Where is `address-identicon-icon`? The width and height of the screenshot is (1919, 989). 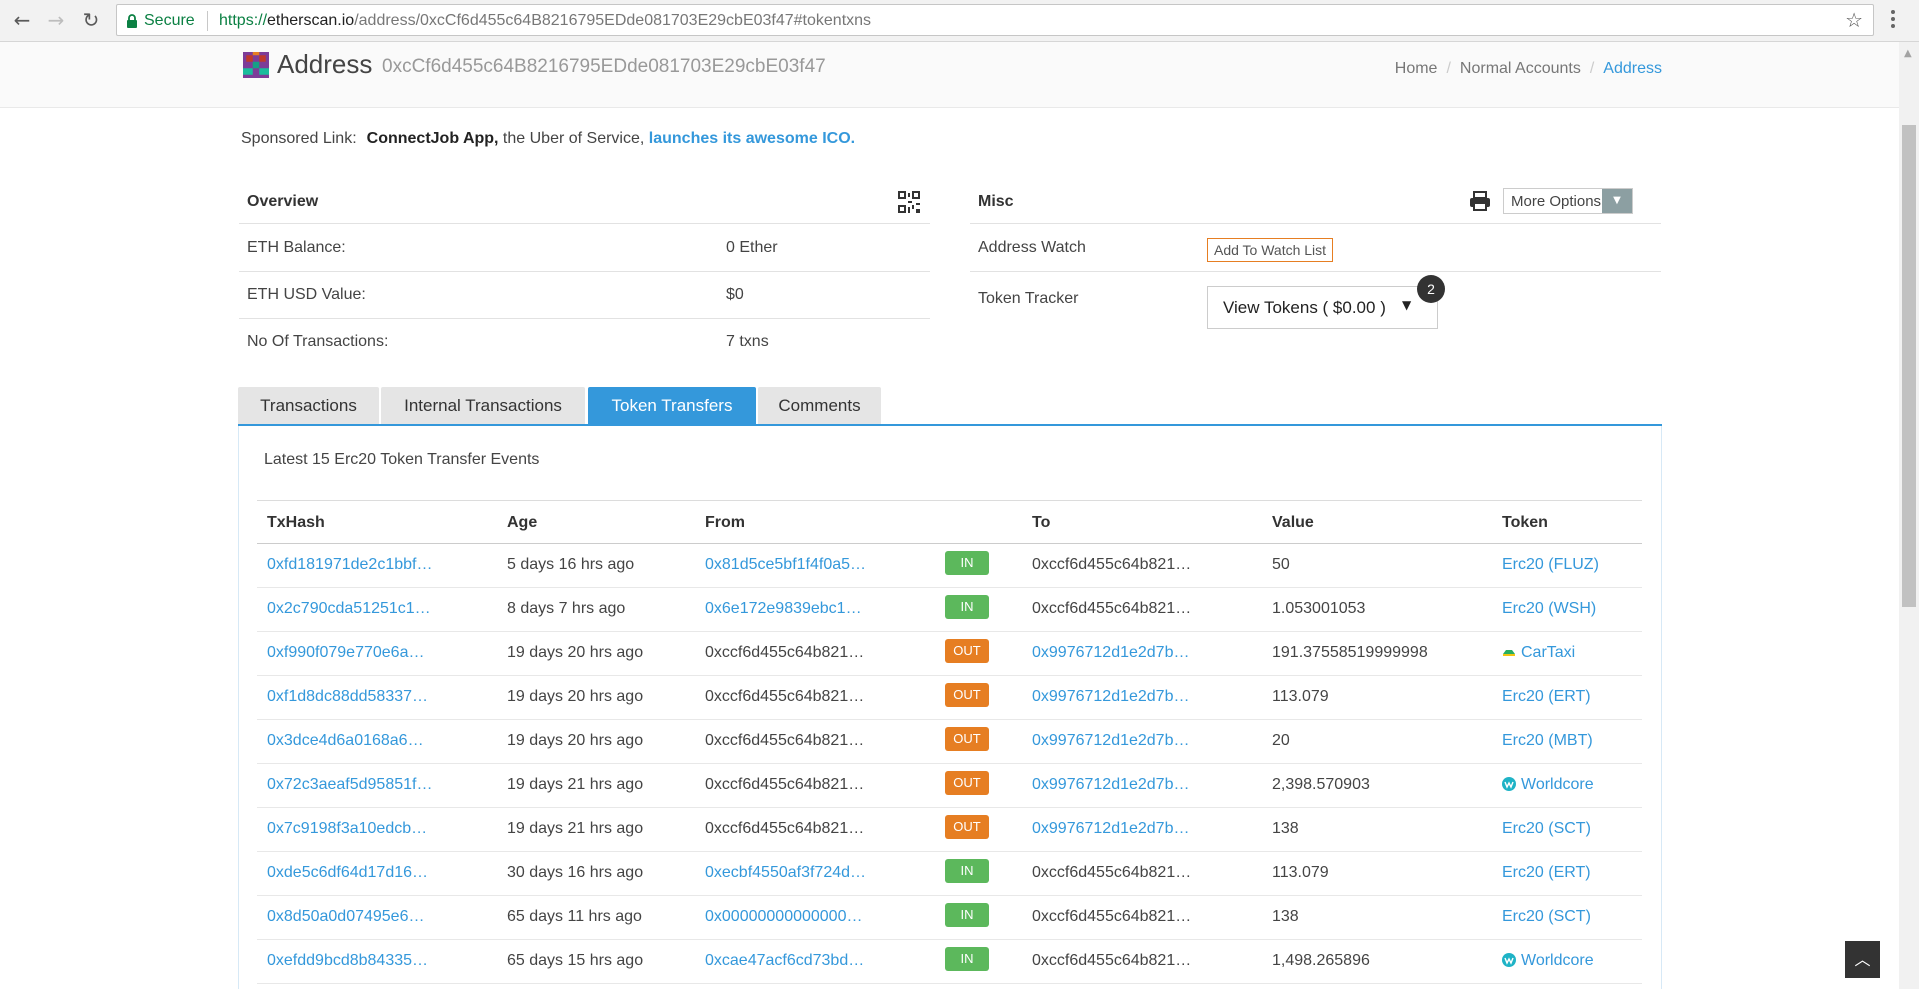 address-identicon-icon is located at coordinates (256, 65).